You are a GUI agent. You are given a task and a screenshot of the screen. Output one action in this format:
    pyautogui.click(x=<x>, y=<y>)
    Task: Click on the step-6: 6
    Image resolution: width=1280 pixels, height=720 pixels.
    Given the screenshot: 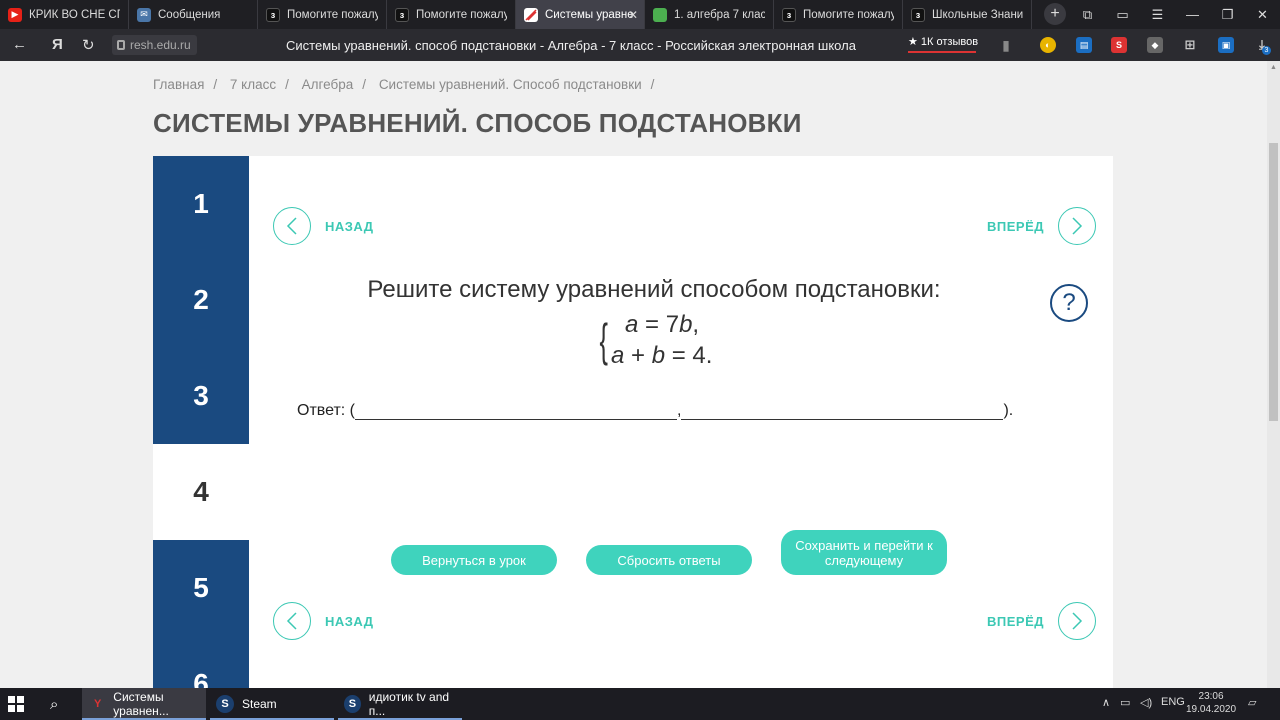 What is the action you would take?
    pyautogui.click(x=201, y=662)
    